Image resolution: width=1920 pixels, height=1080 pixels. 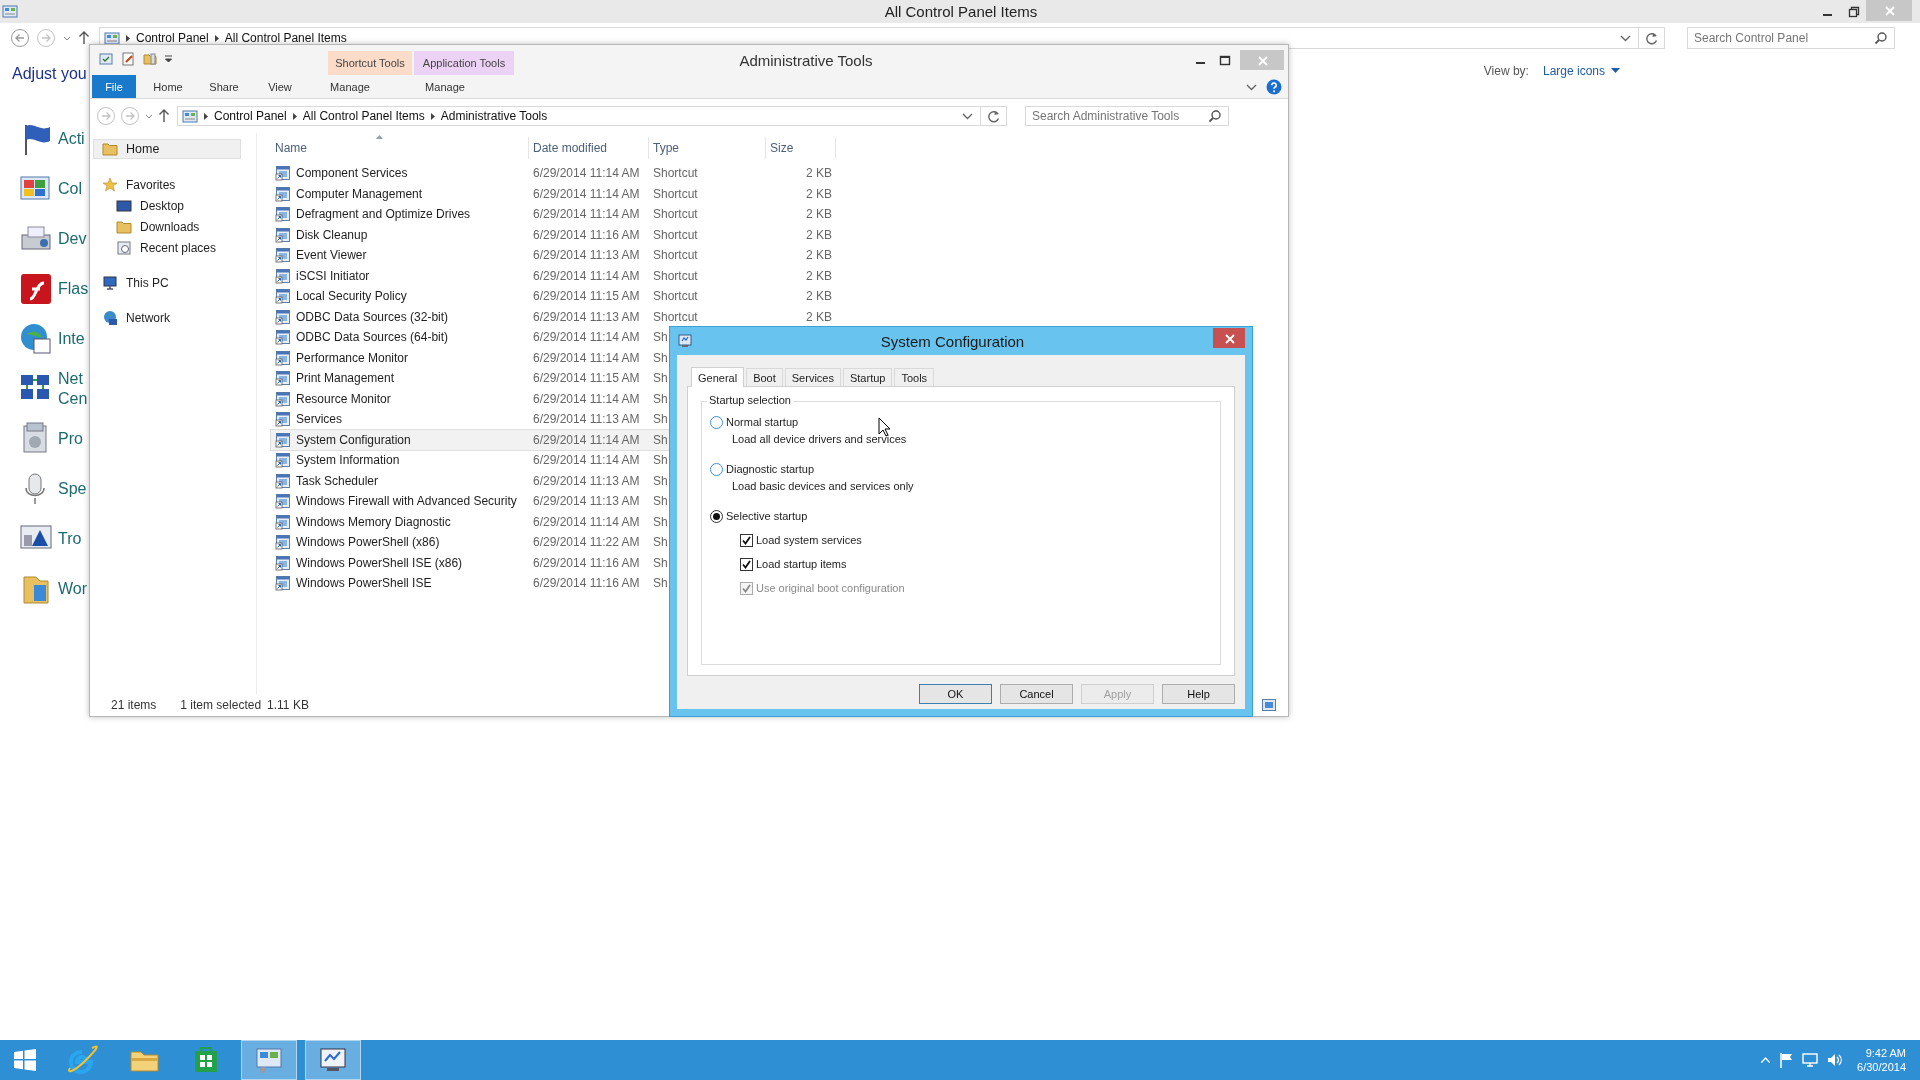 What do you see at coordinates (166, 318) in the screenshot?
I see `nav-item: Network` at bounding box center [166, 318].